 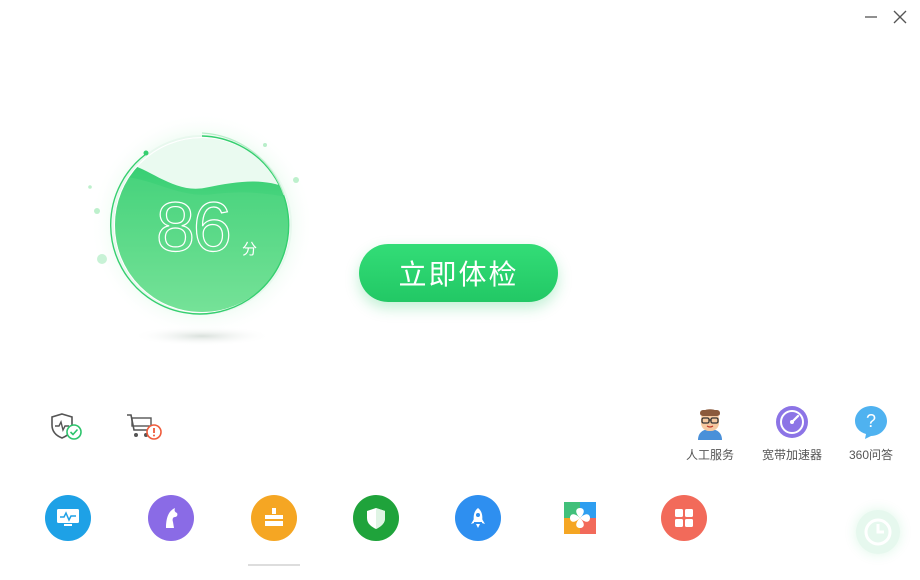 I want to click on nav-cleanup, so click(x=274, y=518).